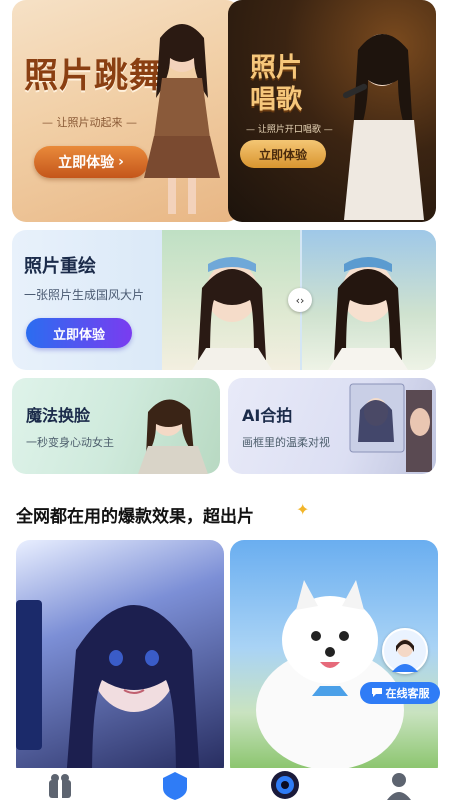 The image size is (450, 800). What do you see at coordinates (60, 266) in the screenshot?
I see `photo-redraw-title: 照片重绘` at bounding box center [60, 266].